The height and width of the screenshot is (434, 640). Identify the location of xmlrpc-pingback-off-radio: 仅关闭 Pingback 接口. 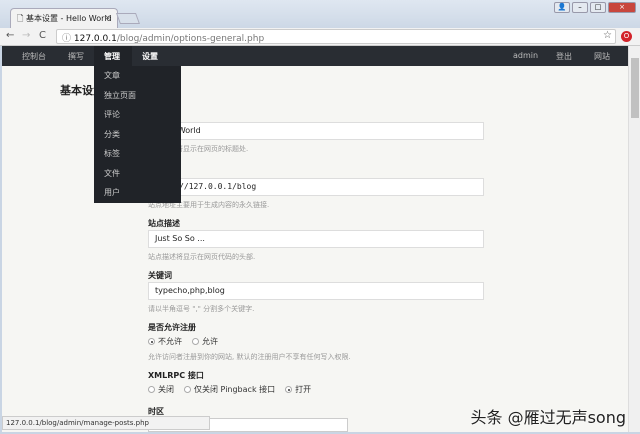
(229, 390).